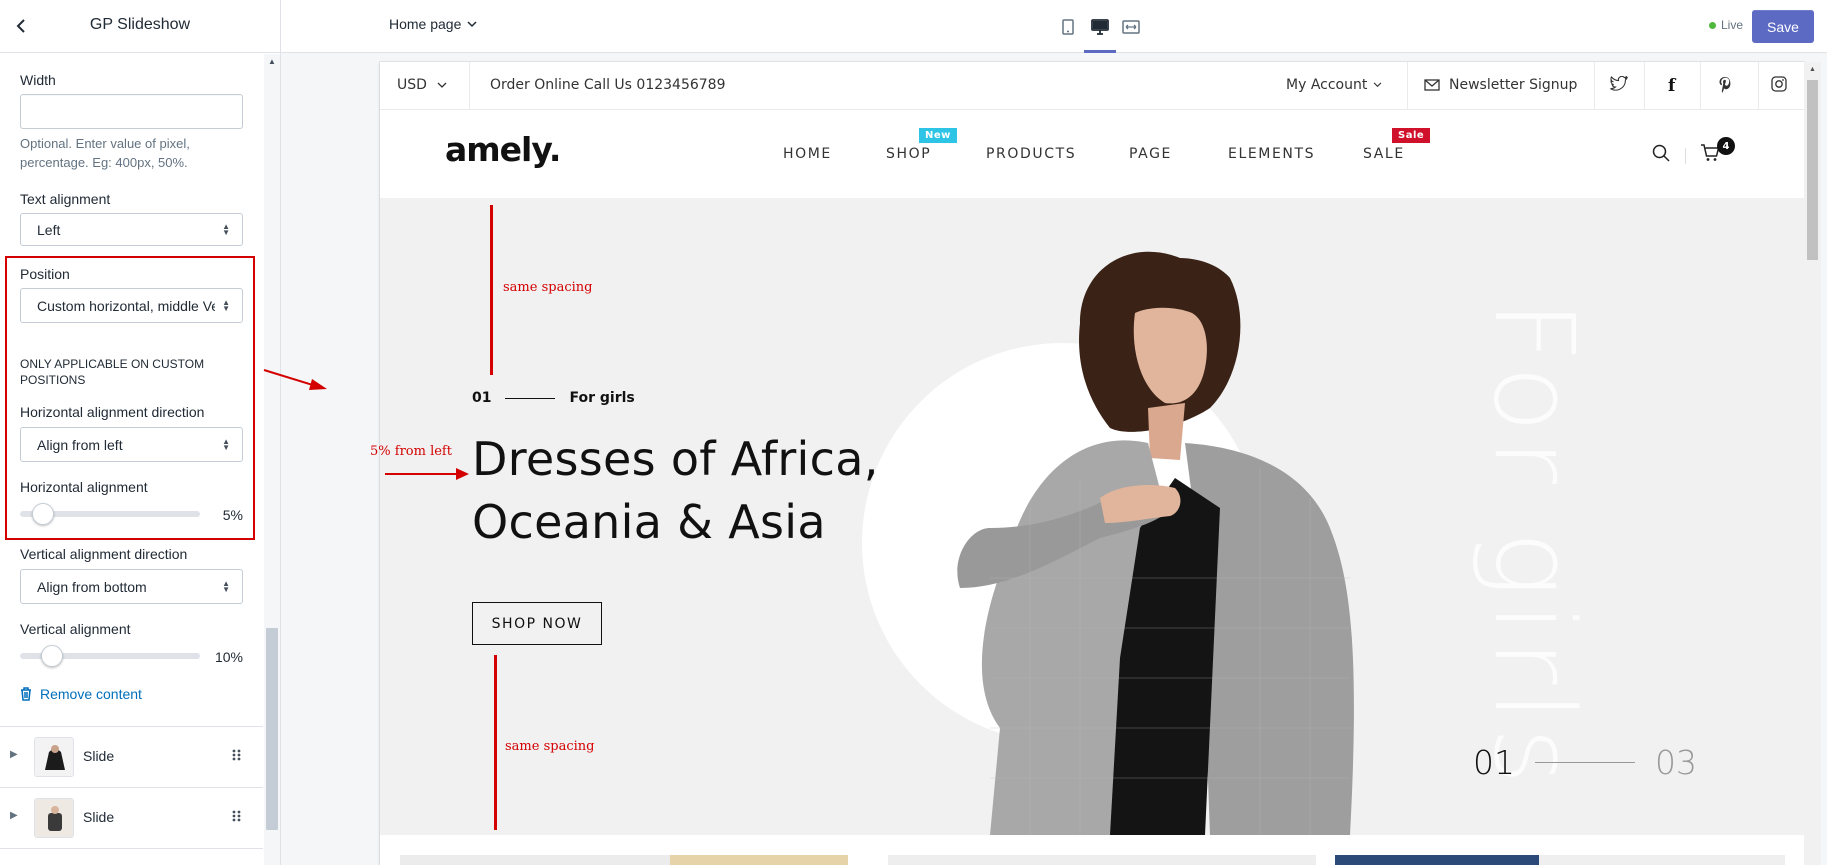  Describe the element at coordinates (131, 111) in the screenshot. I see `width-input` at that location.